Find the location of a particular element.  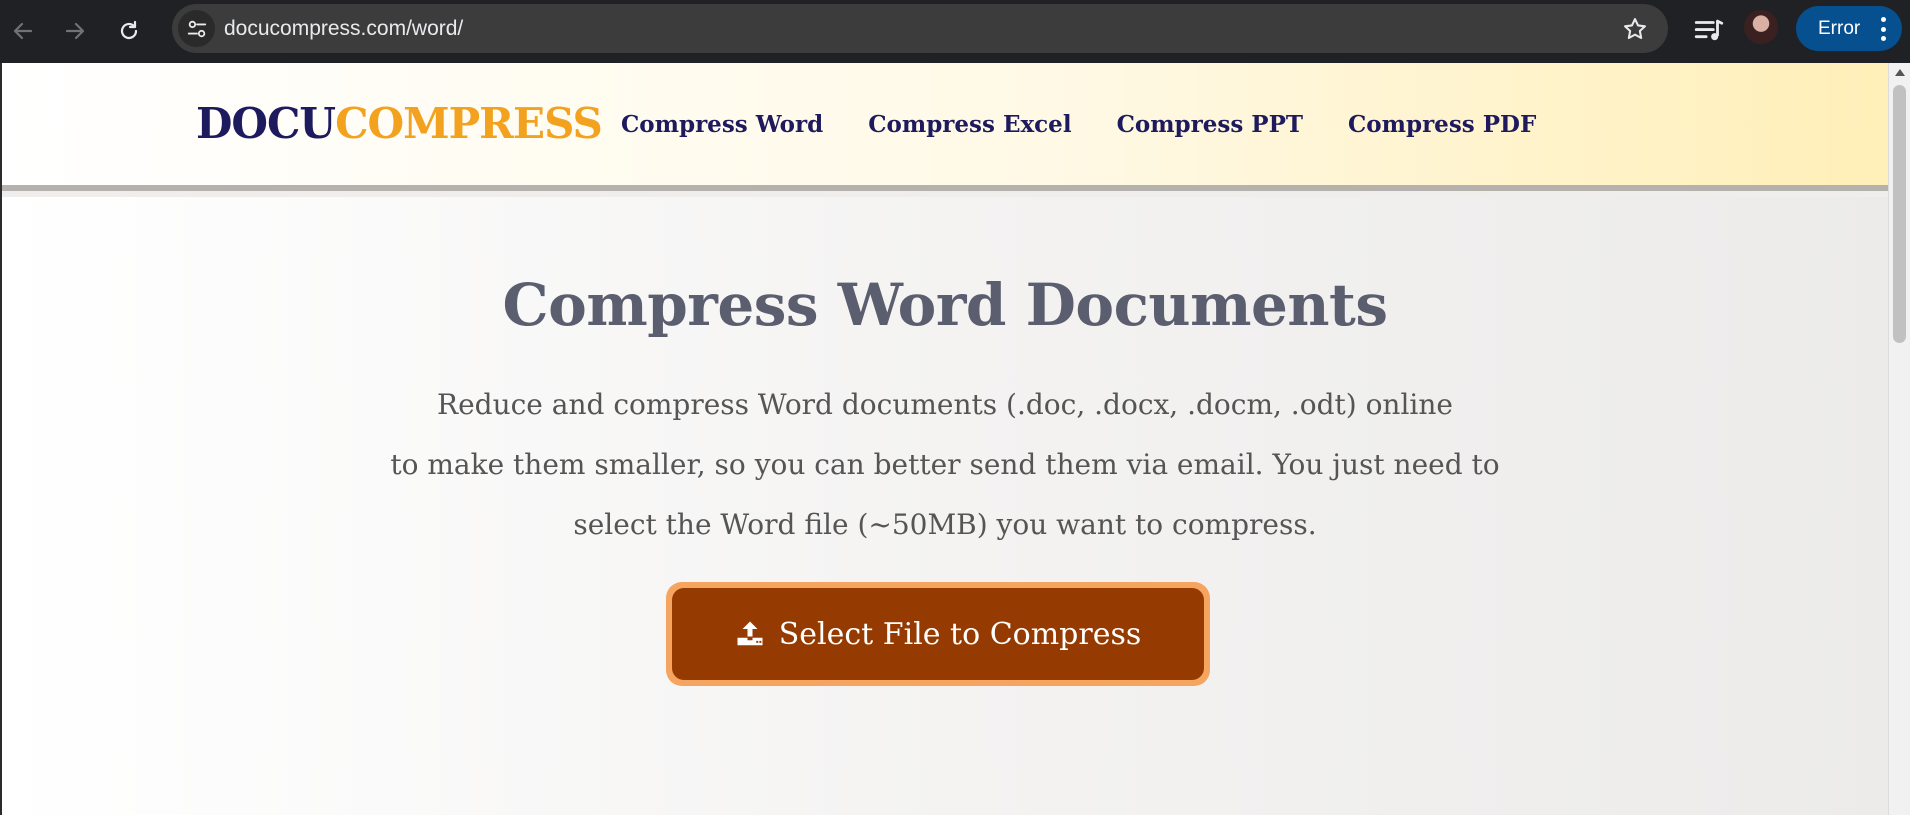

logo-part-compress: COMPRESS is located at coordinates (469, 123).